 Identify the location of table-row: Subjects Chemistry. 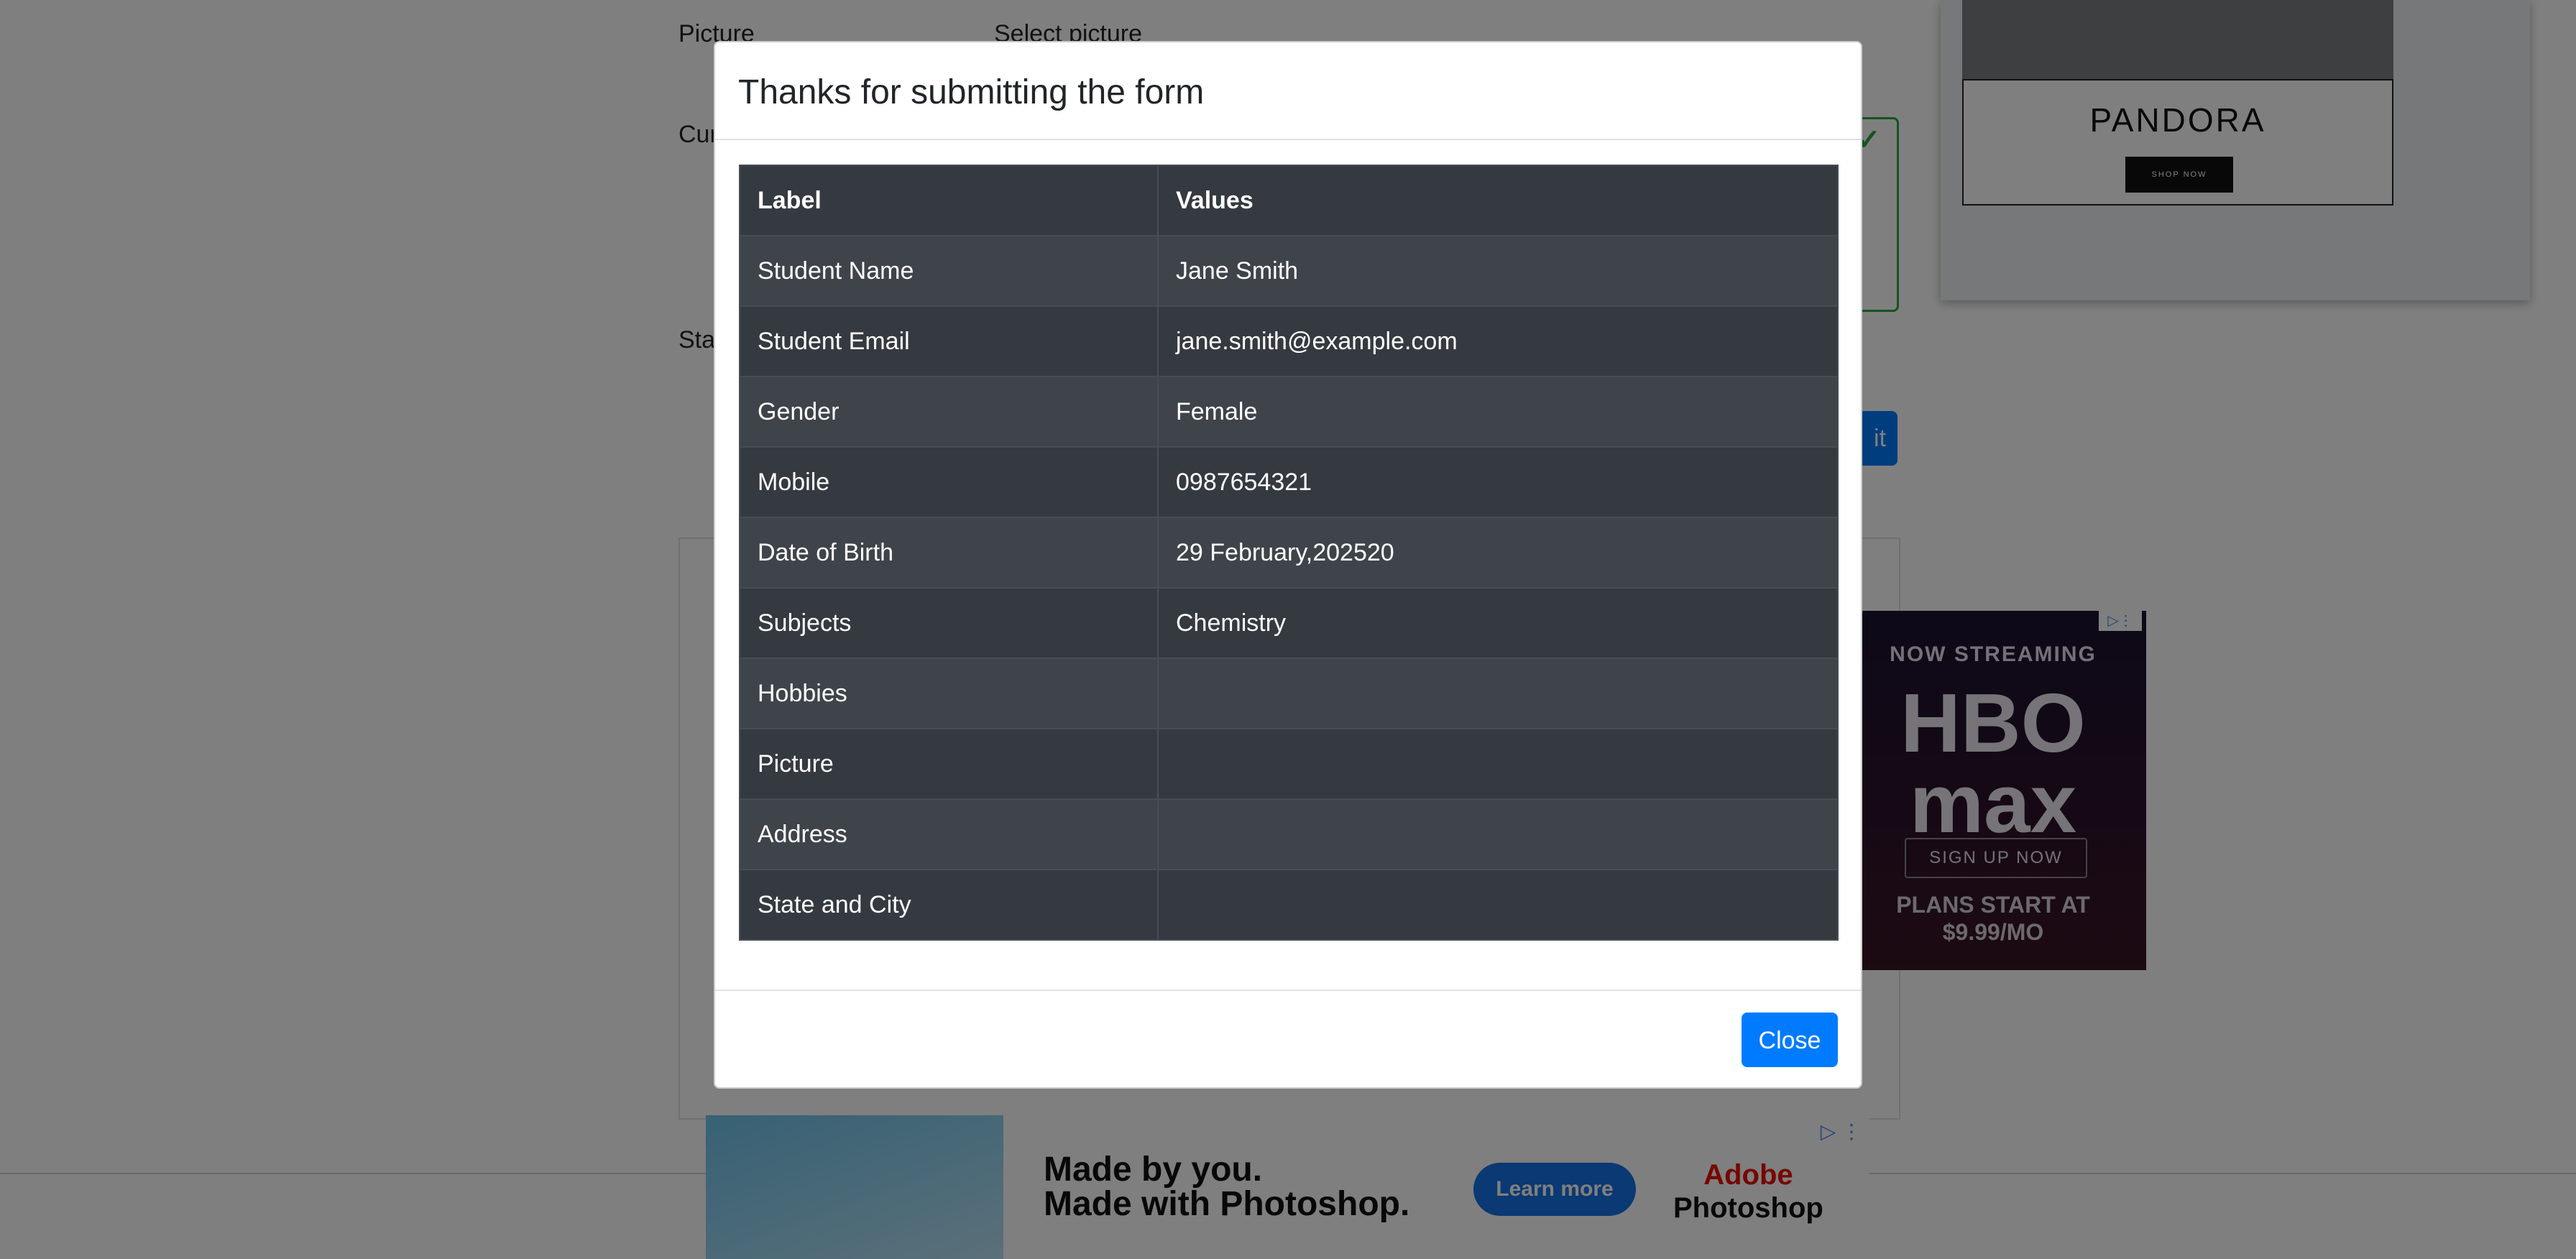
(1289, 623).